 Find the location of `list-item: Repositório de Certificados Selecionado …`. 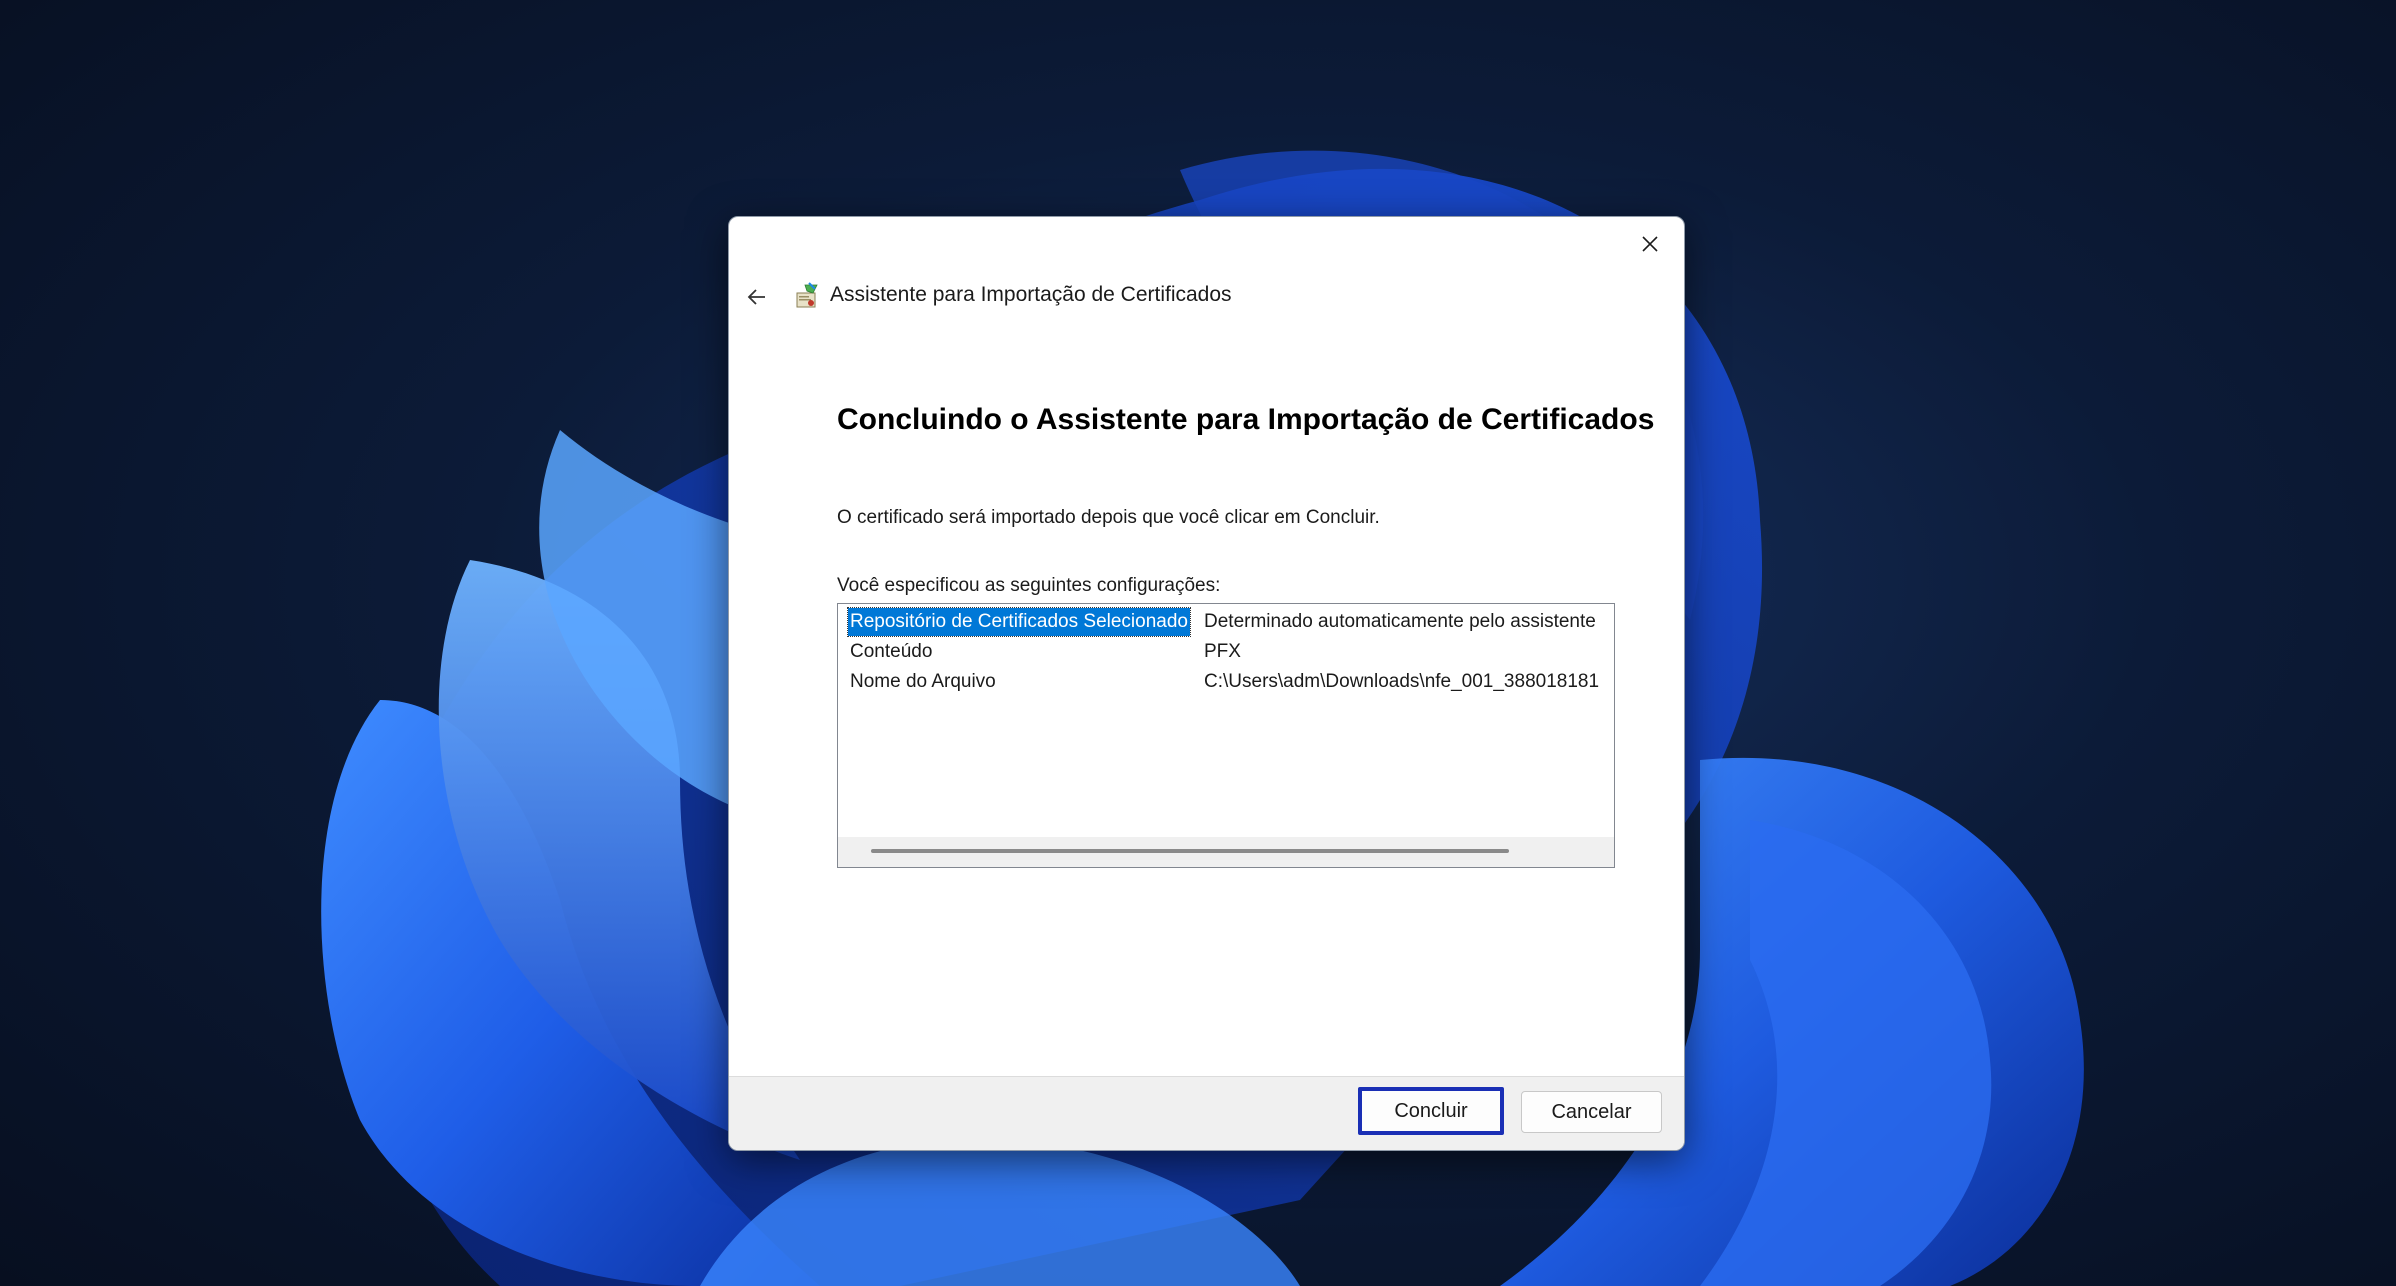

list-item: Repositório de Certificados Selecionado … is located at coordinates (1230, 622).